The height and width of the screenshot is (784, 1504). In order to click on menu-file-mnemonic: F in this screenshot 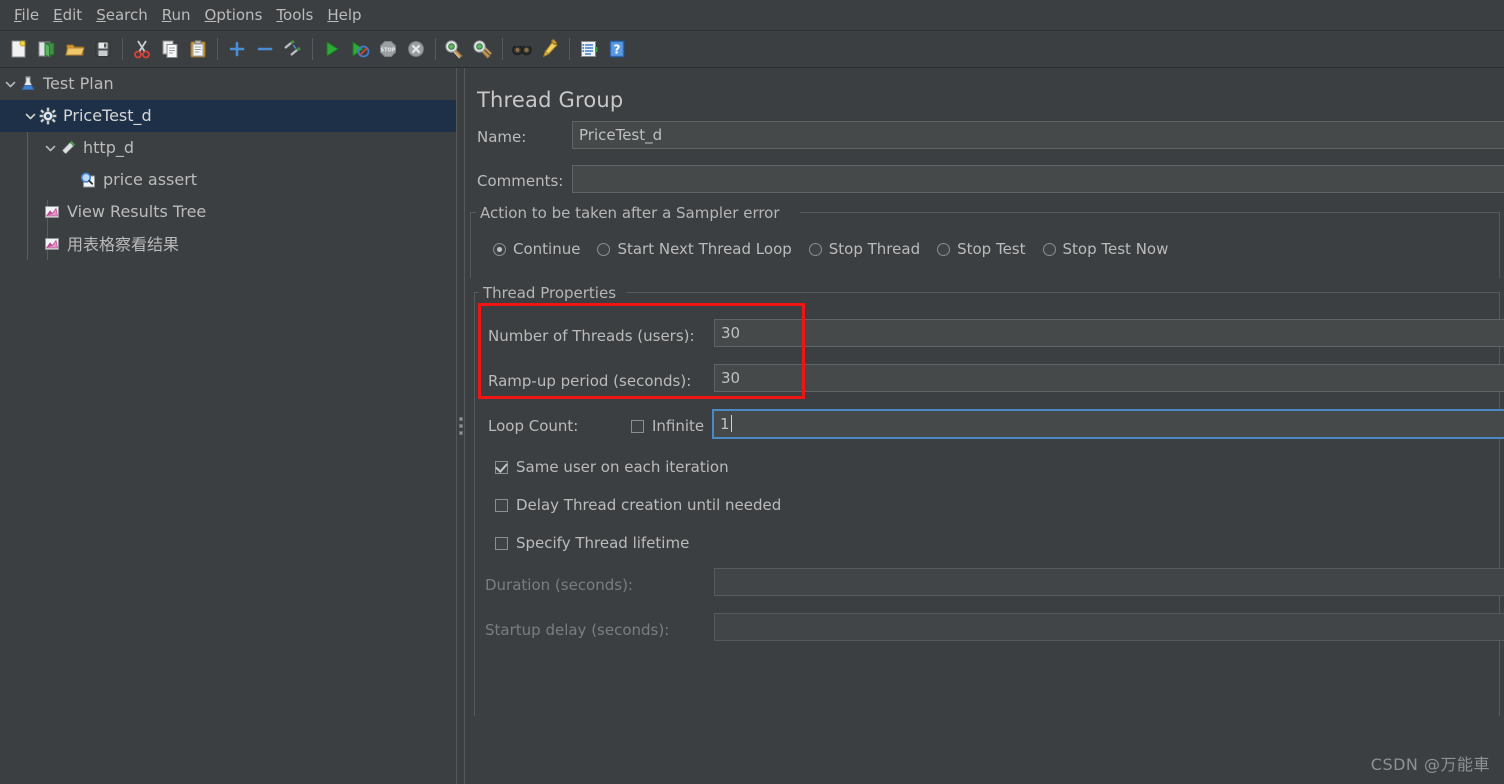, I will do `click(18, 15)`.